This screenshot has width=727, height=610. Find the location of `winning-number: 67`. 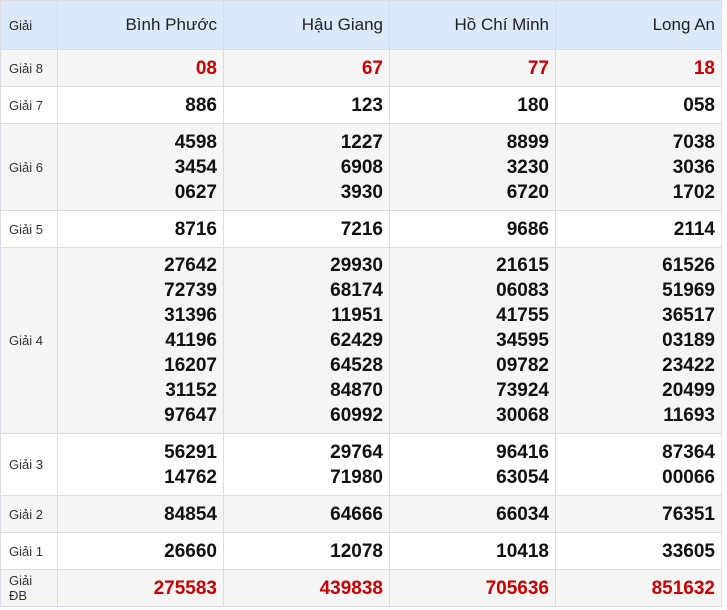

winning-number: 67 is located at coordinates (372, 68).